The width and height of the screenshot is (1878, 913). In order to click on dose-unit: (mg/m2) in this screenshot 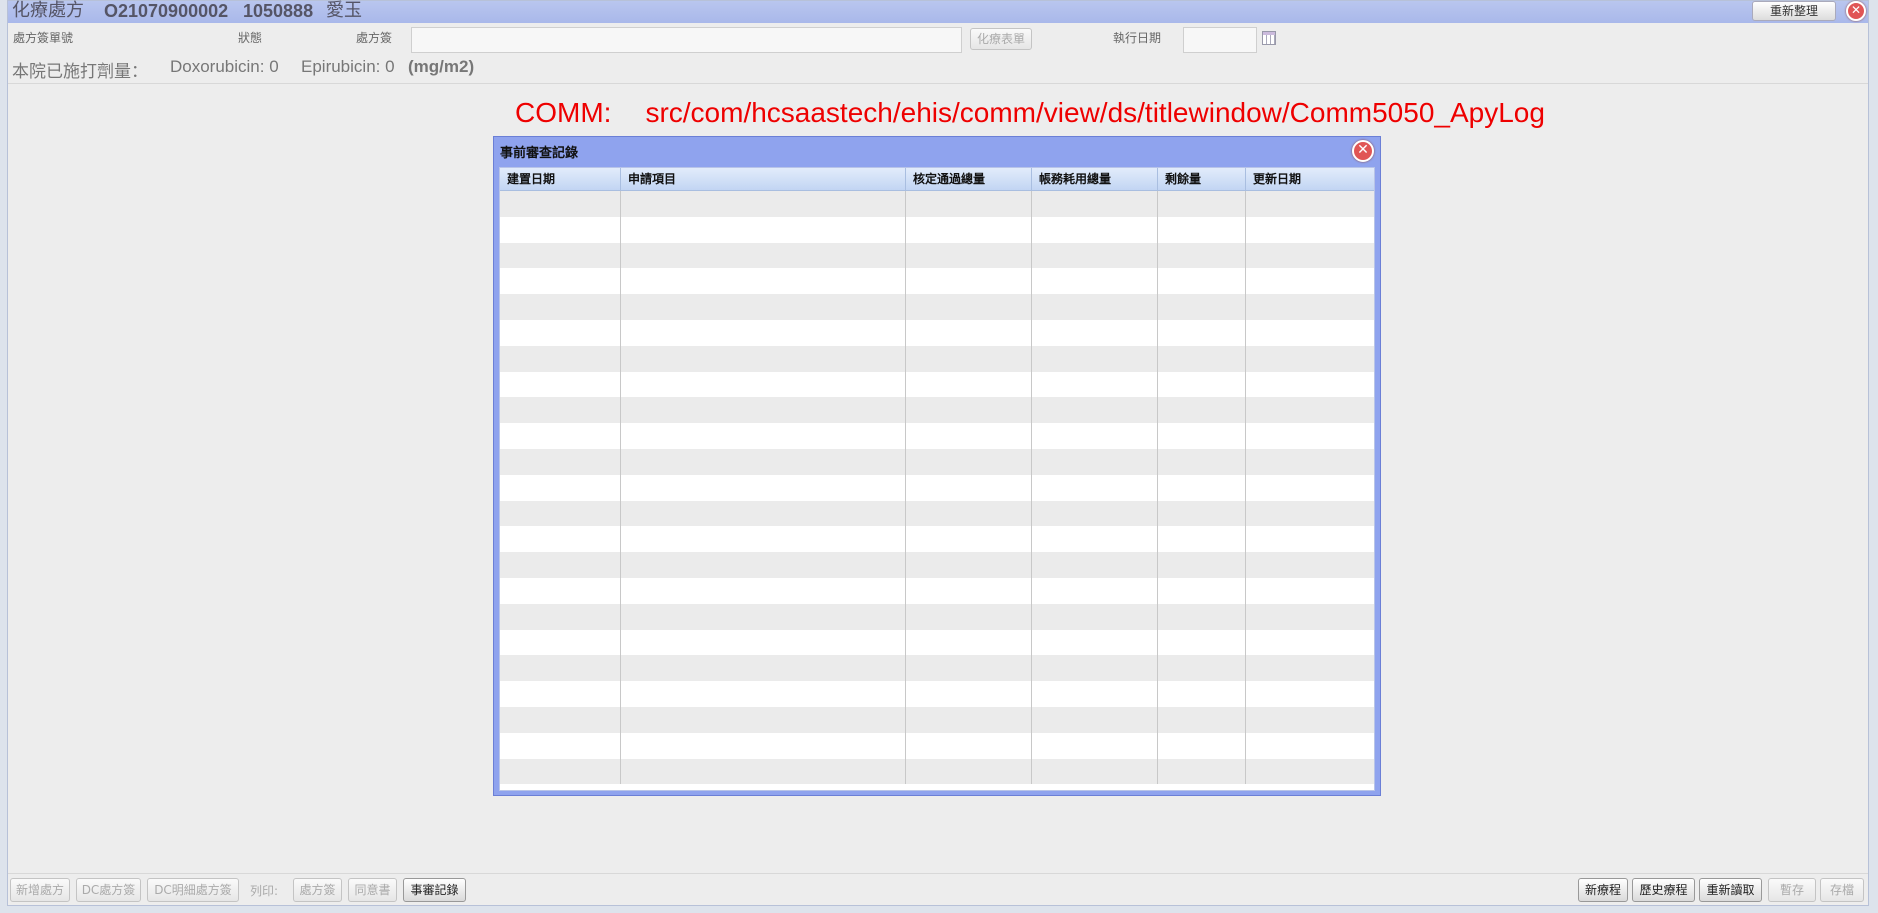, I will do `click(441, 66)`.